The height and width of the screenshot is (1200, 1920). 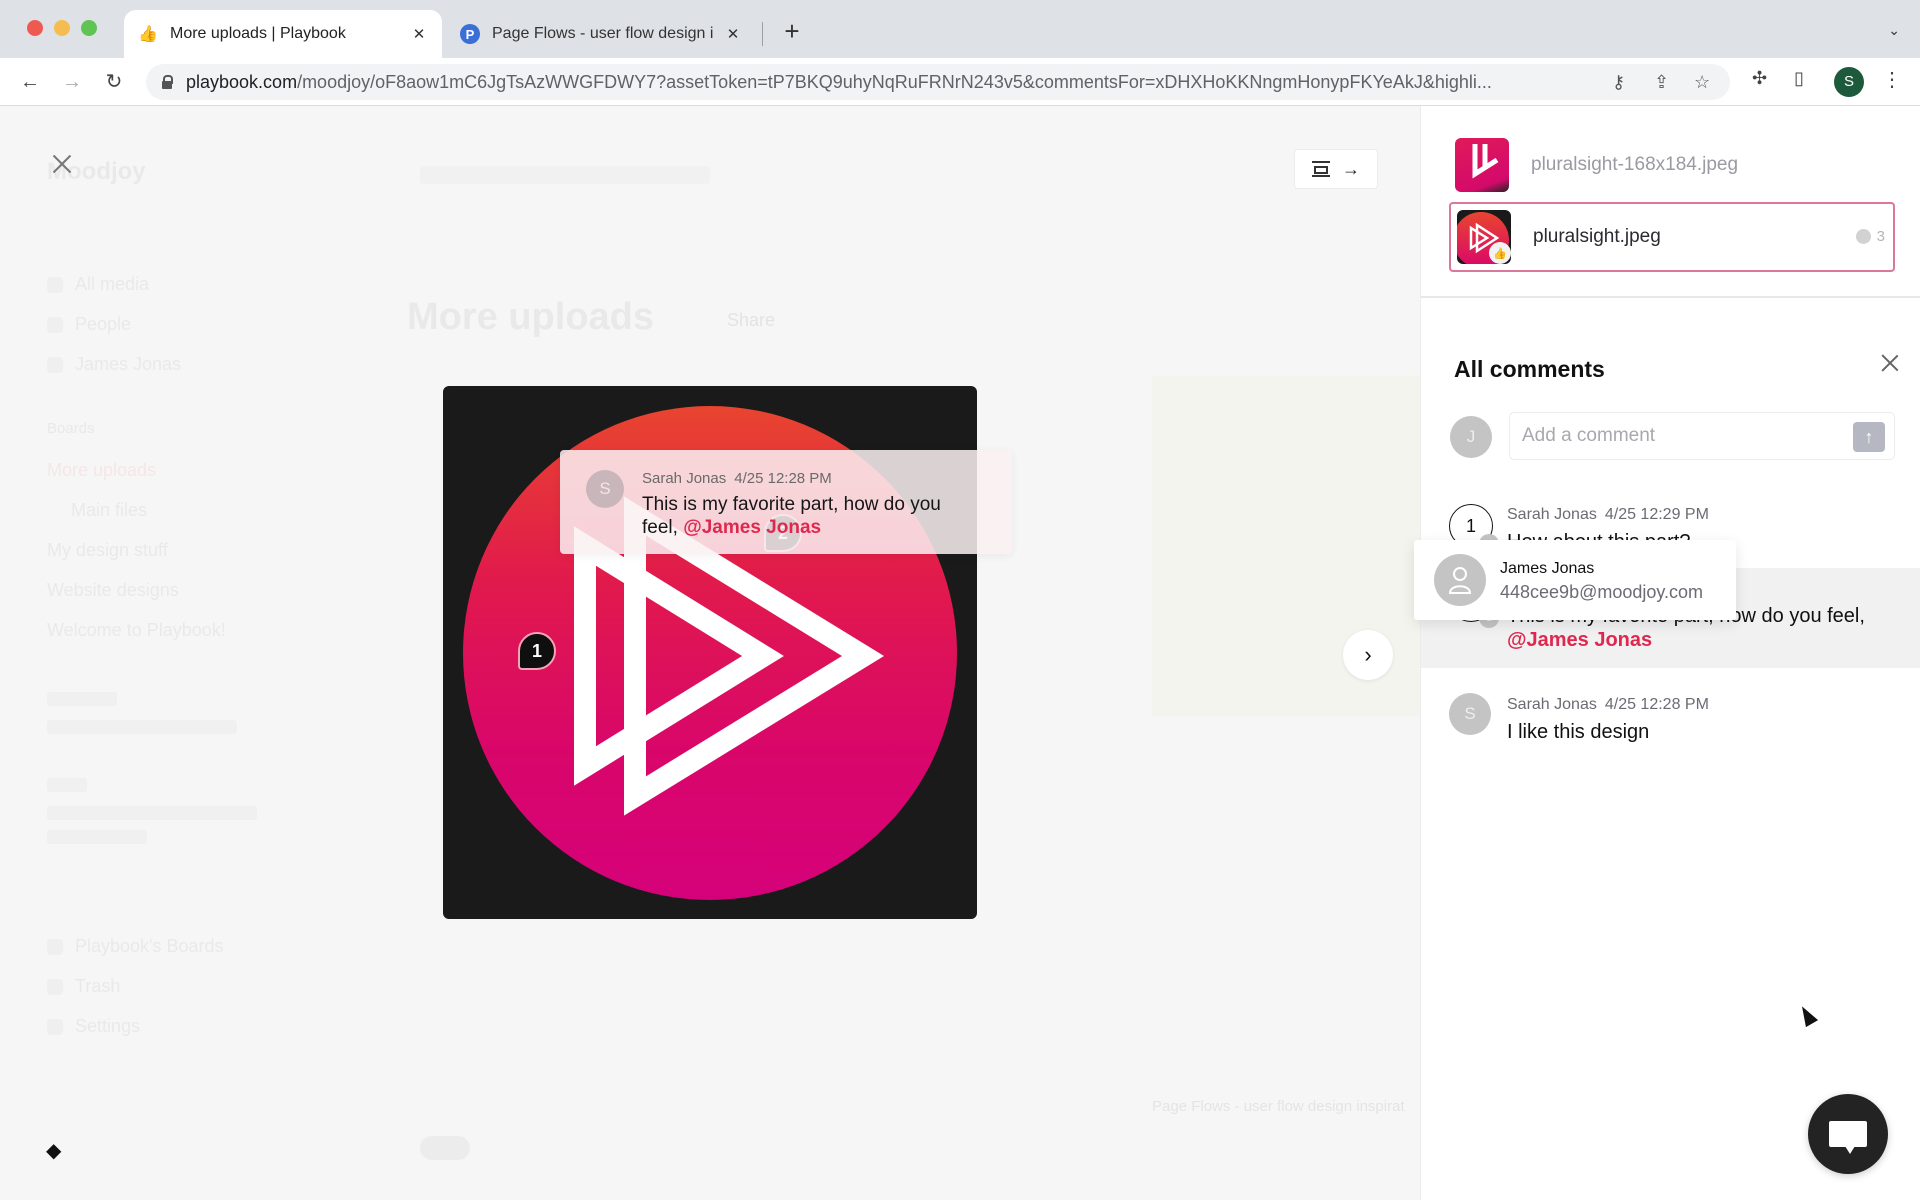 I want to click on board-title: More uploads, so click(x=531, y=317).